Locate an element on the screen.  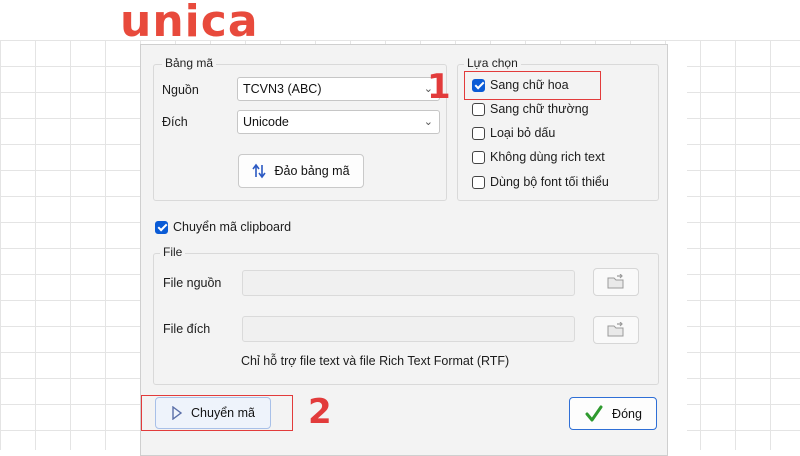
no-rich-text-checkbox is located at coordinates (478, 157).